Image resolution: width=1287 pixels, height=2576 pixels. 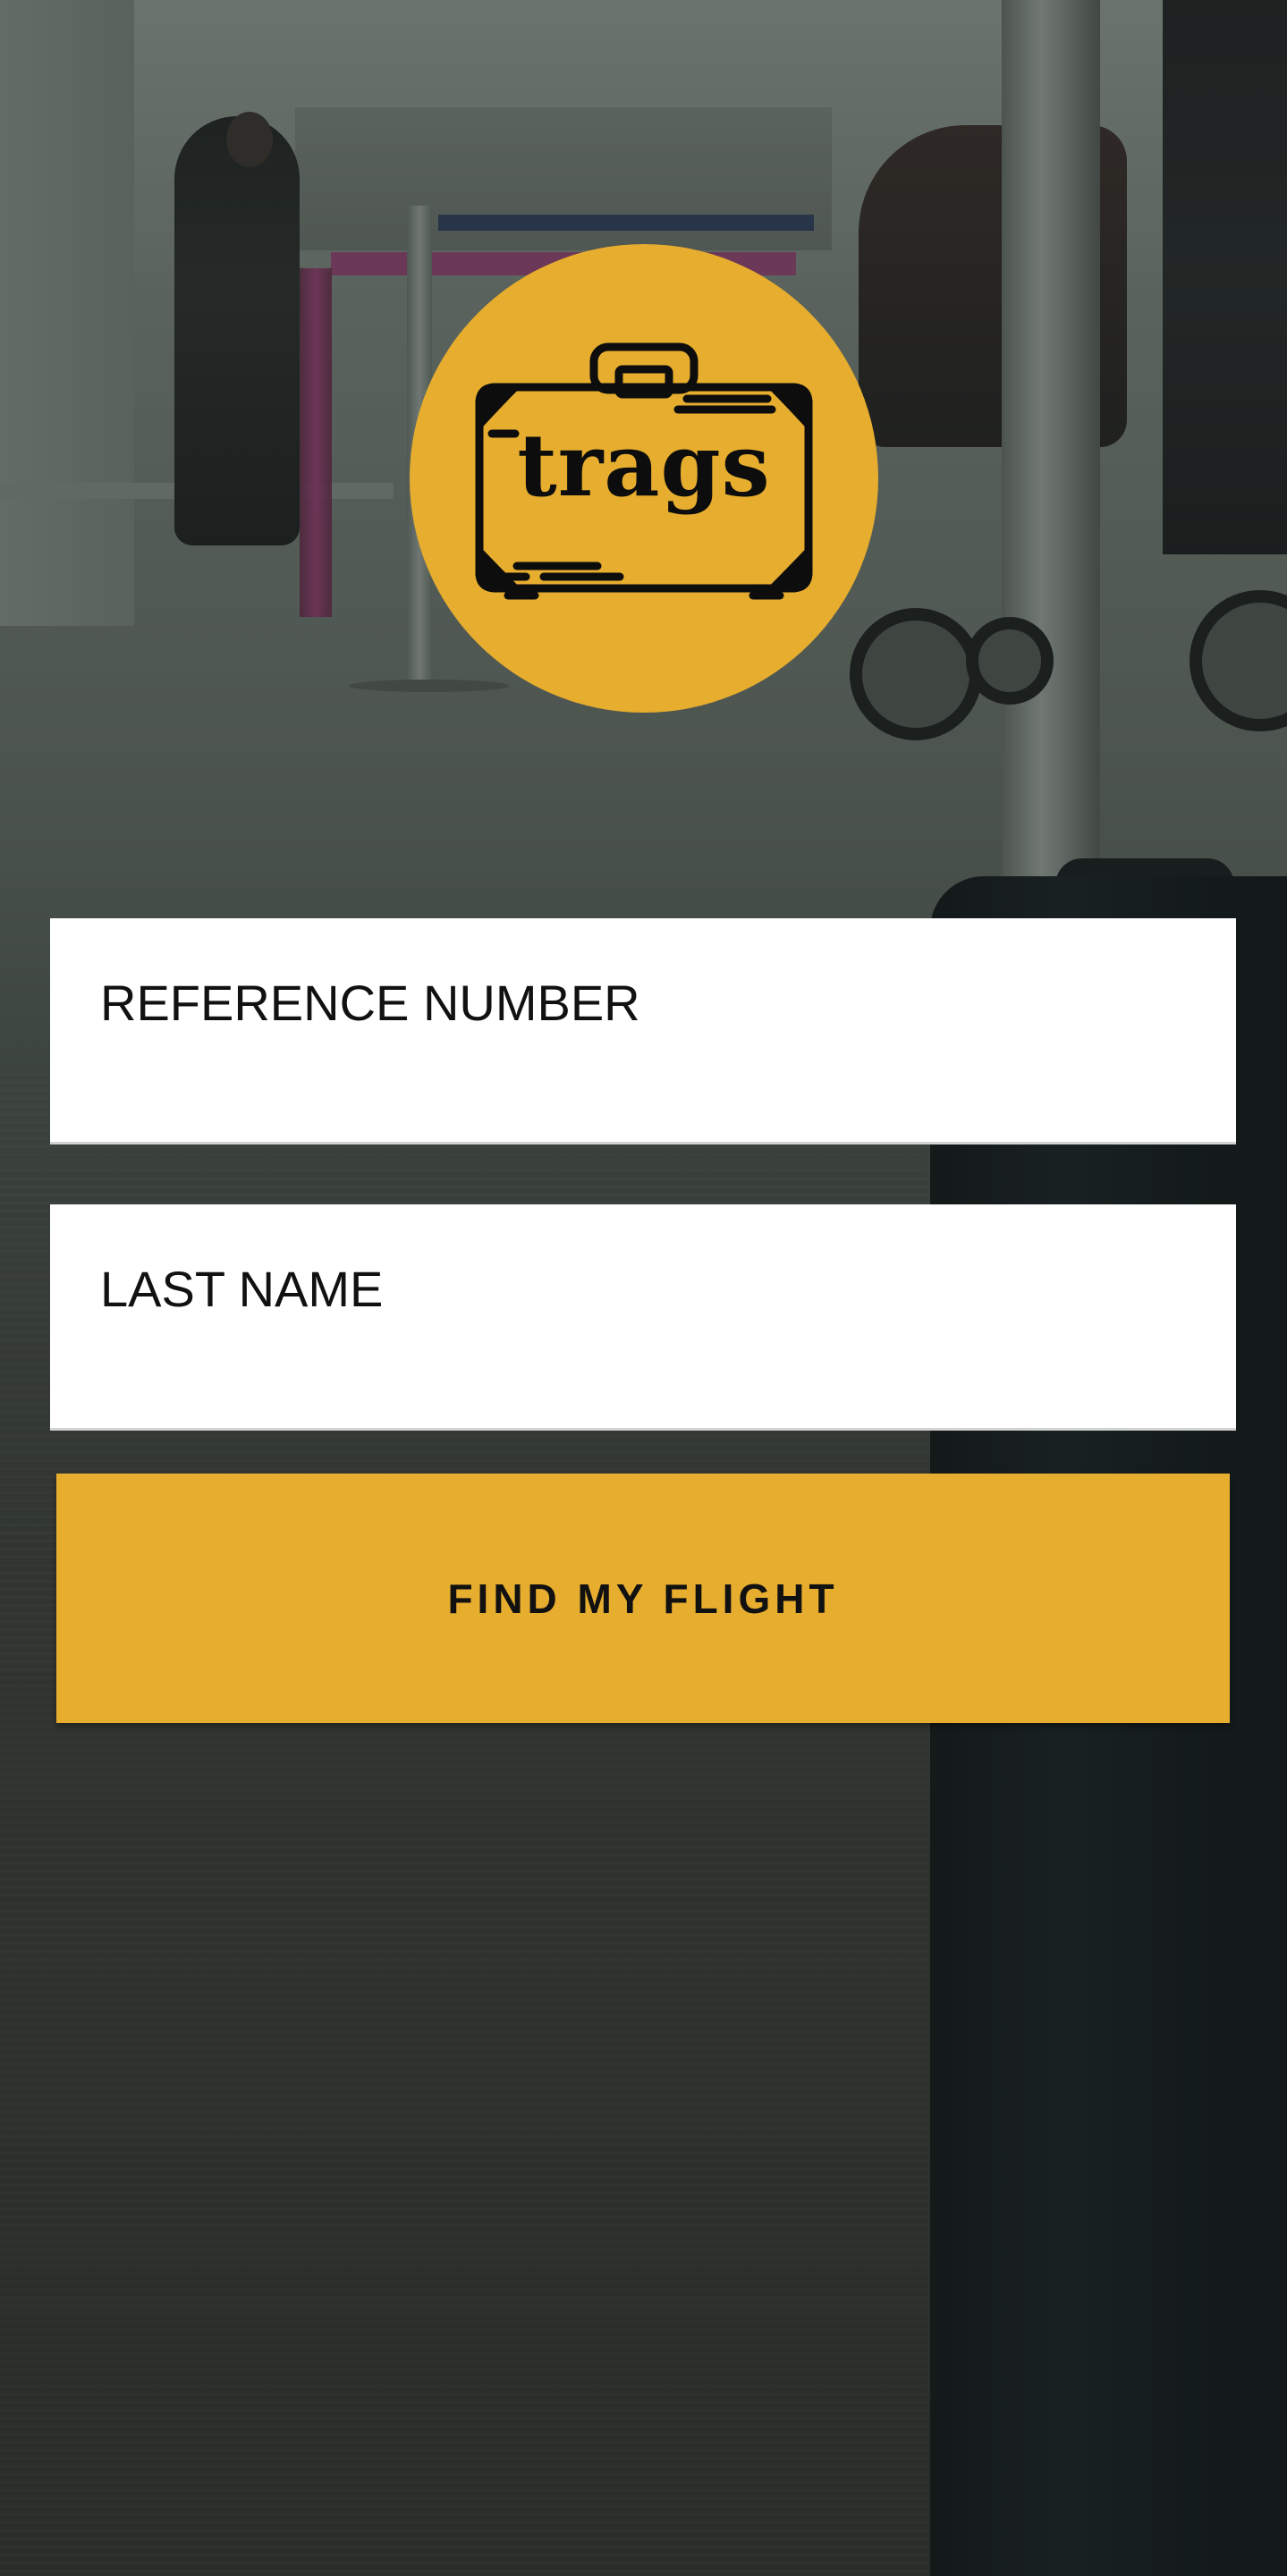 I want to click on find-my-flight-button: FIND MY FLIGHT, so click(x=643, y=1598).